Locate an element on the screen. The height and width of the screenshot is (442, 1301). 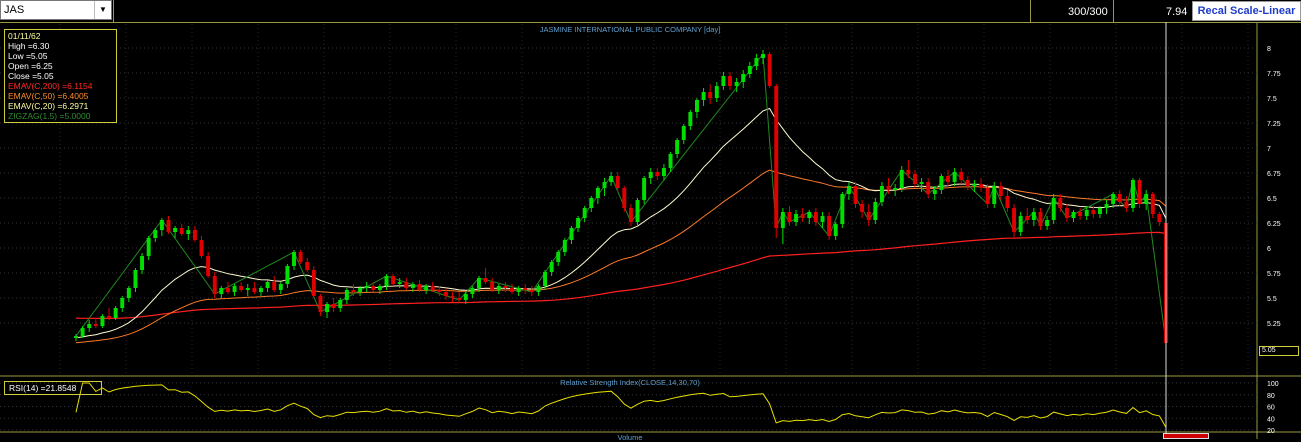
info-open: Open =6.25 is located at coordinates (30, 66).